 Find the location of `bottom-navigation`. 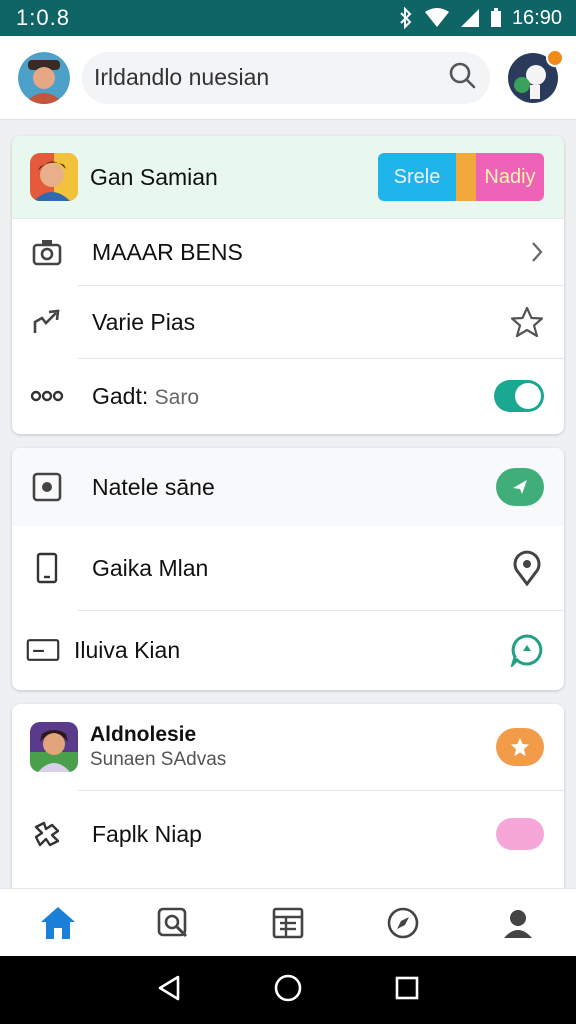

bottom-navigation is located at coordinates (288, 922).